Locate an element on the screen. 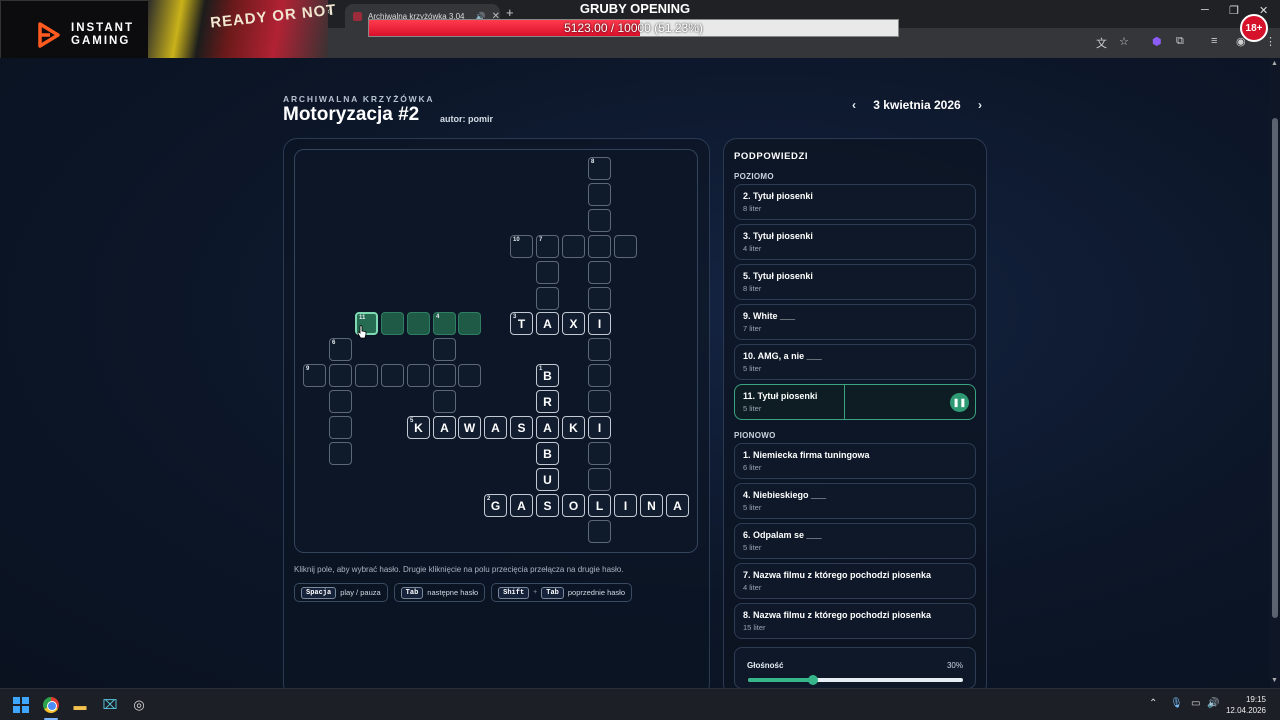 Image resolution: width=1280 pixels, height=720 pixels. clue-across-3: 3. Tytuł piosenki 4 liter is located at coordinates (855, 242).